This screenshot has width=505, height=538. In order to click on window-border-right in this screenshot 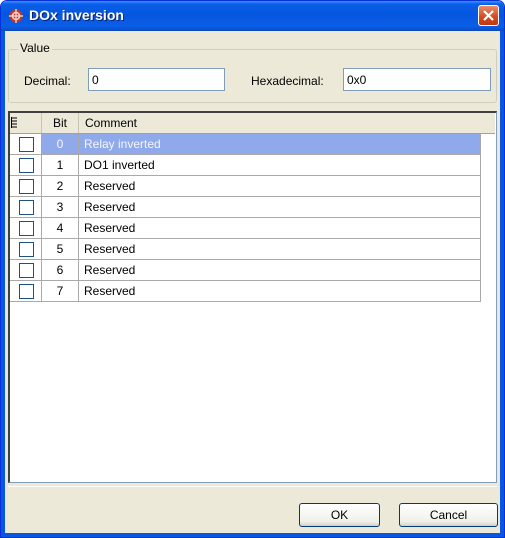, I will do `click(502, 284)`.